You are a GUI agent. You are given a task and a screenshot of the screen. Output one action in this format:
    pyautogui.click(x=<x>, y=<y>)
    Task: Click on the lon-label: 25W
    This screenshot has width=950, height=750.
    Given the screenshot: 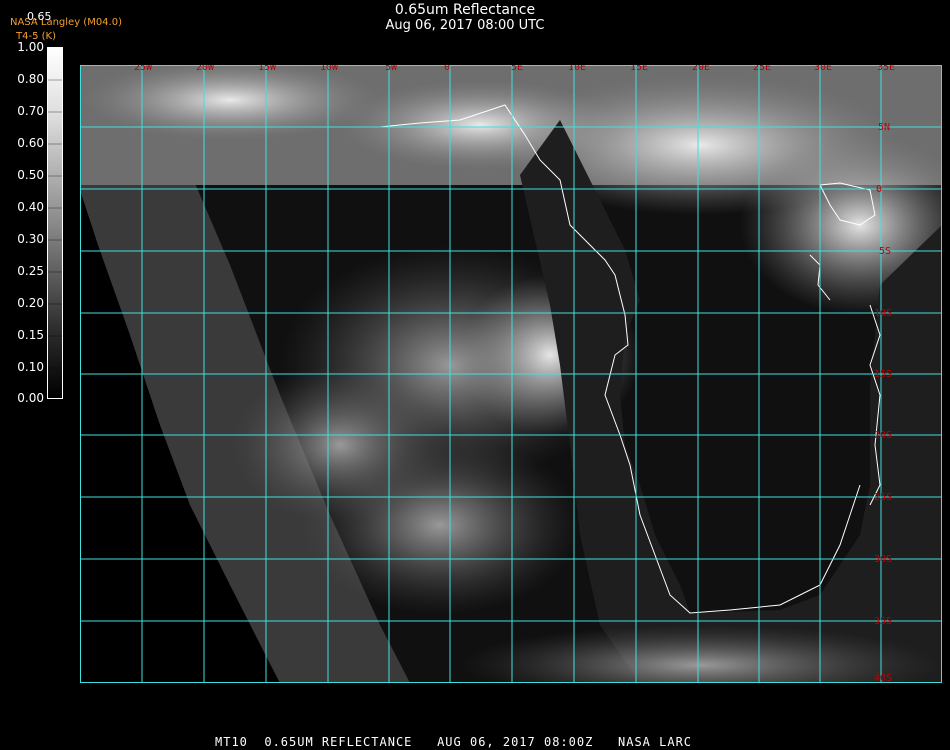 What is the action you would take?
    pyautogui.click(x=143, y=69)
    